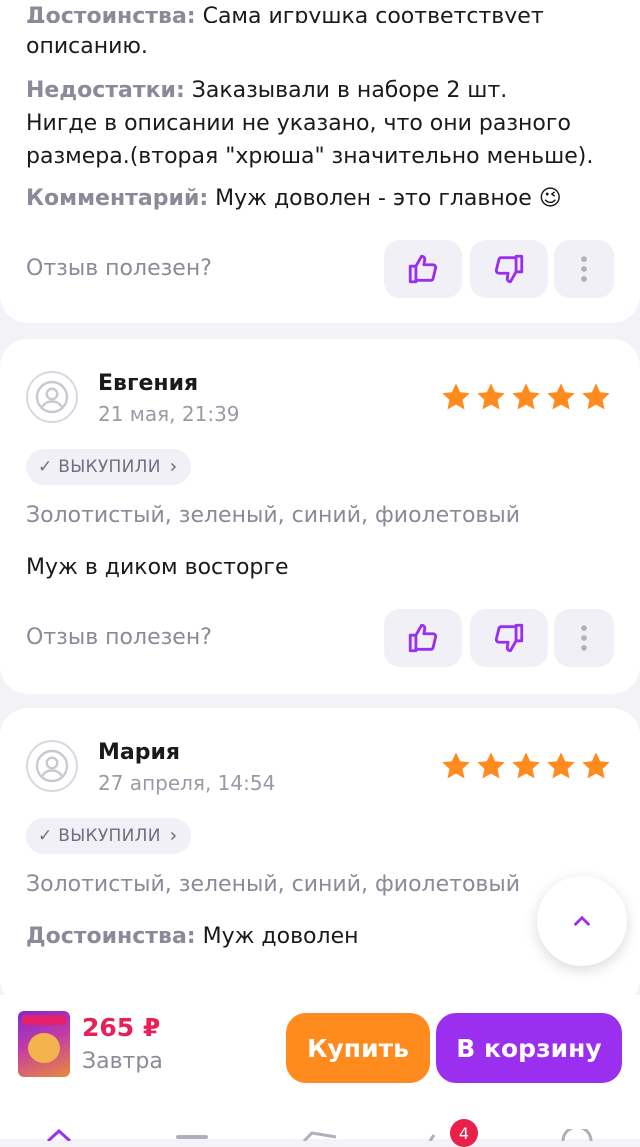  What do you see at coordinates (148, 383) in the screenshot?
I see `review-author: Евгения` at bounding box center [148, 383].